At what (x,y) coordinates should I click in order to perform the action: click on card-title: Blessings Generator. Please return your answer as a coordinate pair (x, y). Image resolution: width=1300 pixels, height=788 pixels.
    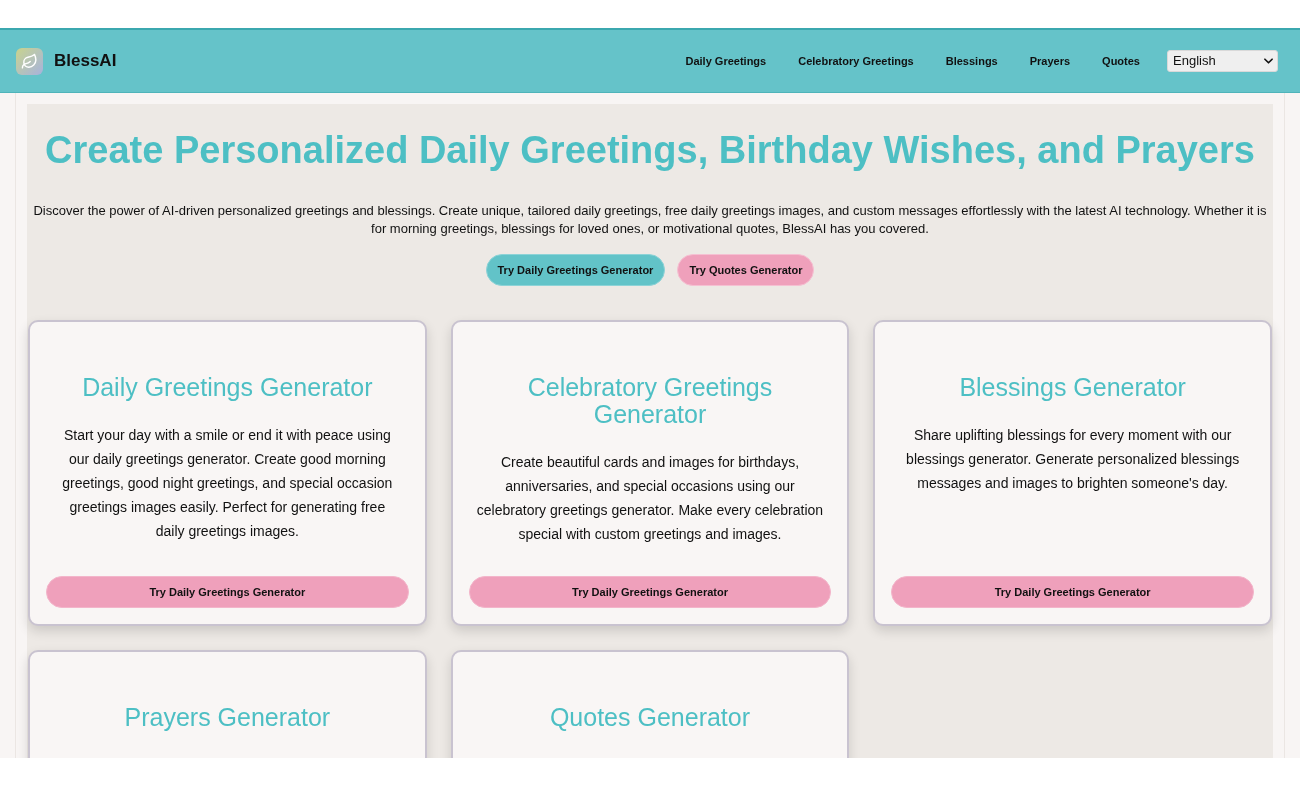
    Looking at the image, I should click on (1072, 387).